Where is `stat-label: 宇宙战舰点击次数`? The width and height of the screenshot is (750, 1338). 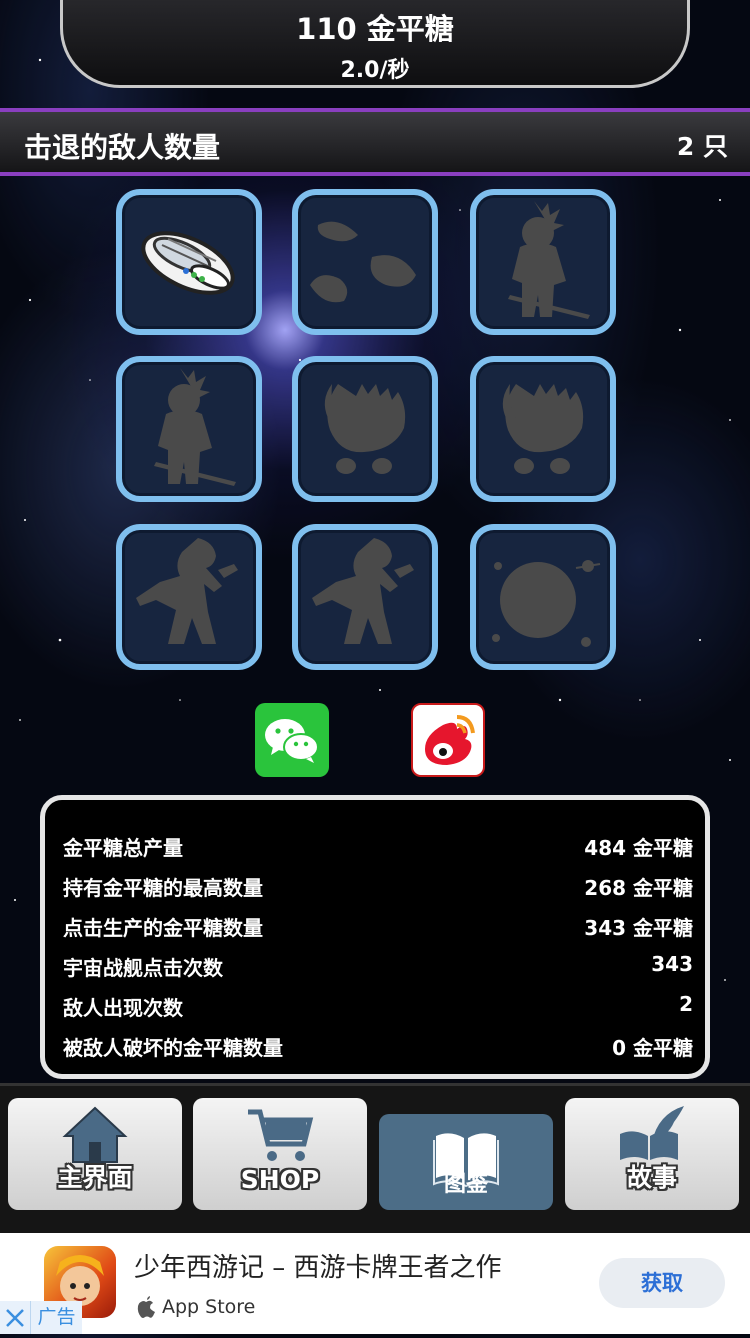
stat-label: 宇宙战舰点击次数 is located at coordinates (143, 968).